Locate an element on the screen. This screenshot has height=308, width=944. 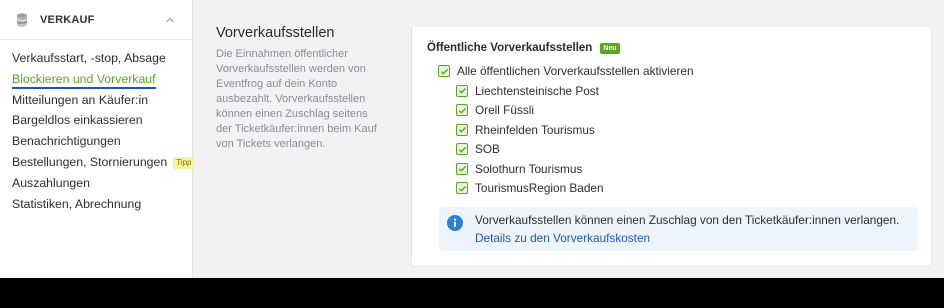
outlet-checkbox-row: Liechtensteinische Post is located at coordinates (527, 91).